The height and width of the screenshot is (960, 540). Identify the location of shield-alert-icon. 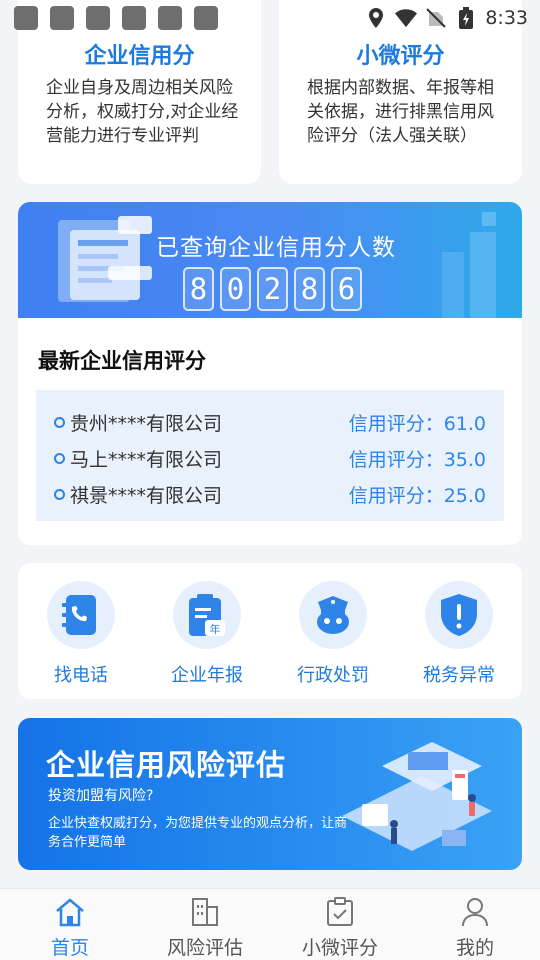
(459, 615).